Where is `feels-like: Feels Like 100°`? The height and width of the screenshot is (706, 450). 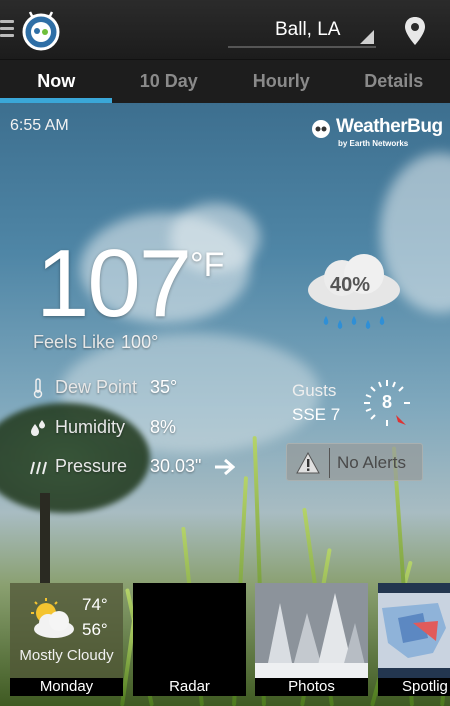
feels-like: Feels Like 100° is located at coordinates (95, 342).